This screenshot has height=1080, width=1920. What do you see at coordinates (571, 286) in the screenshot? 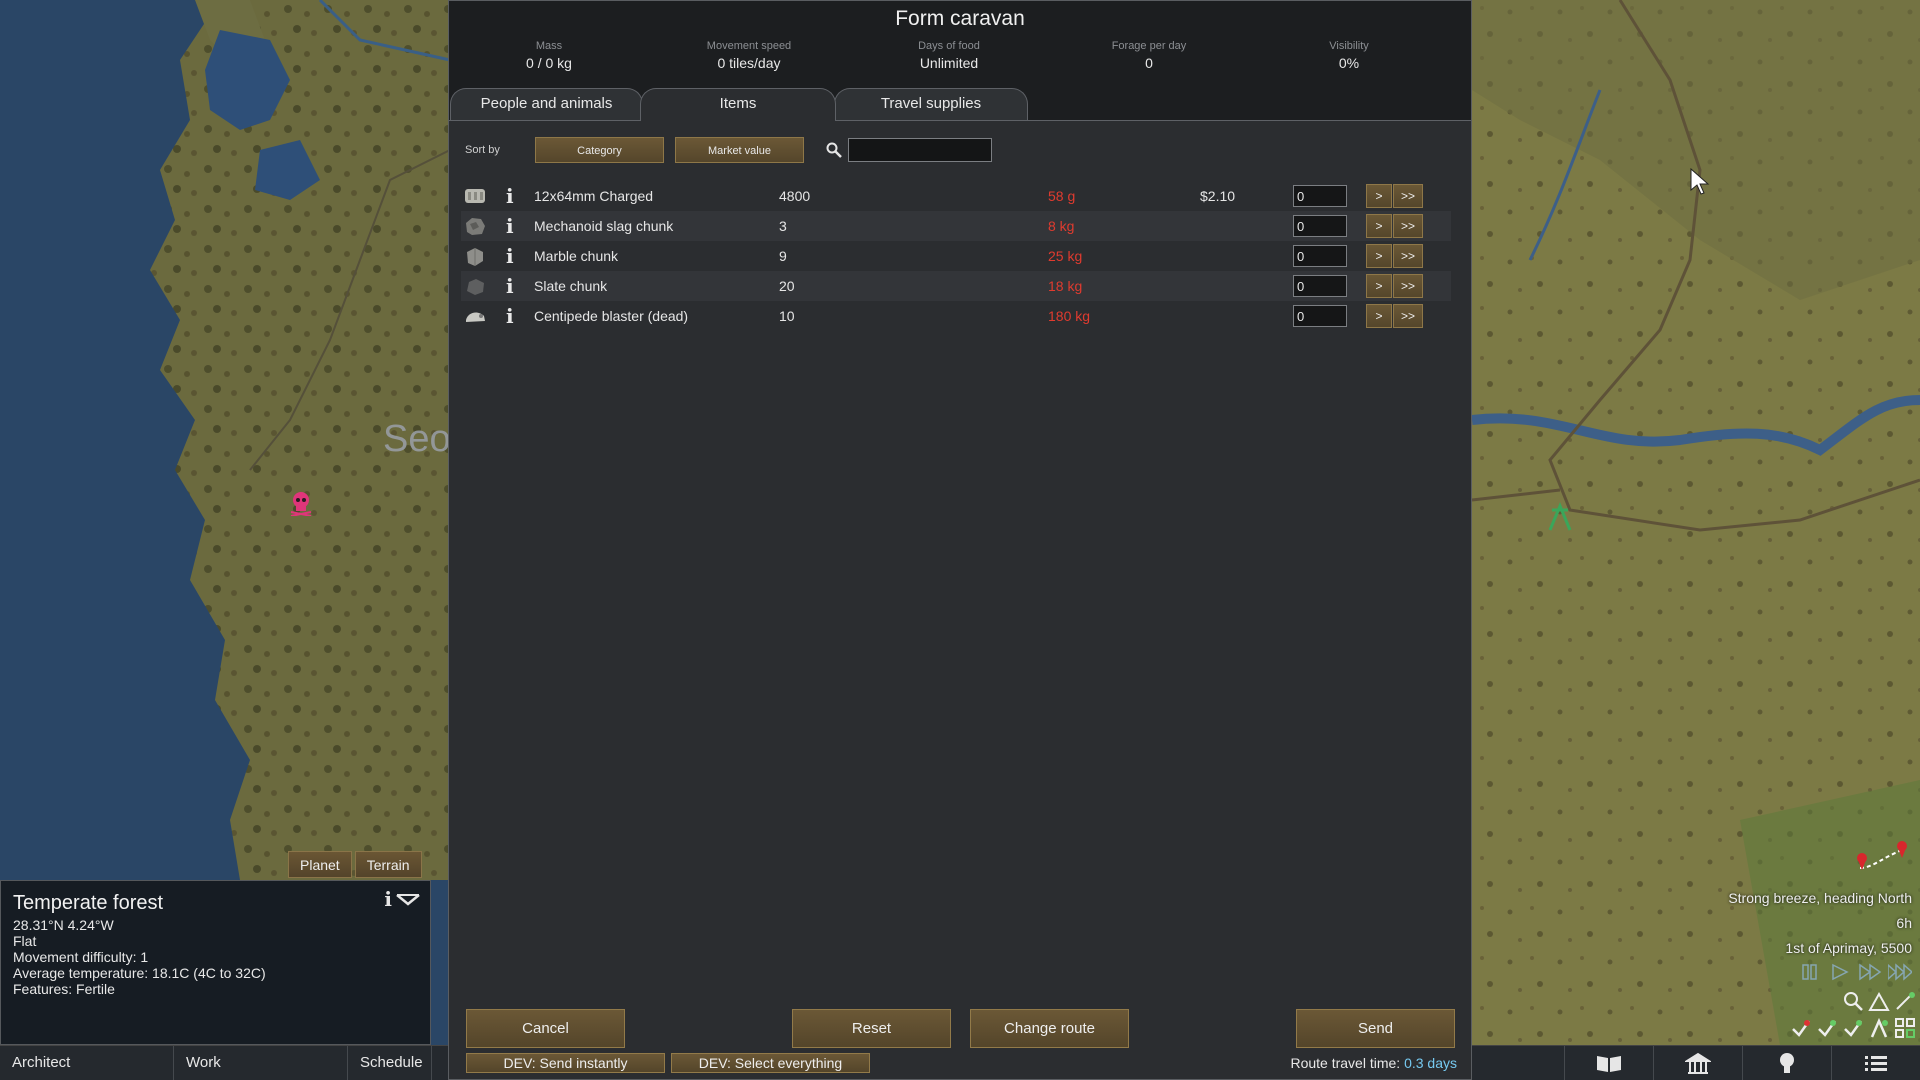
I see `item-name: Slate chunk` at bounding box center [571, 286].